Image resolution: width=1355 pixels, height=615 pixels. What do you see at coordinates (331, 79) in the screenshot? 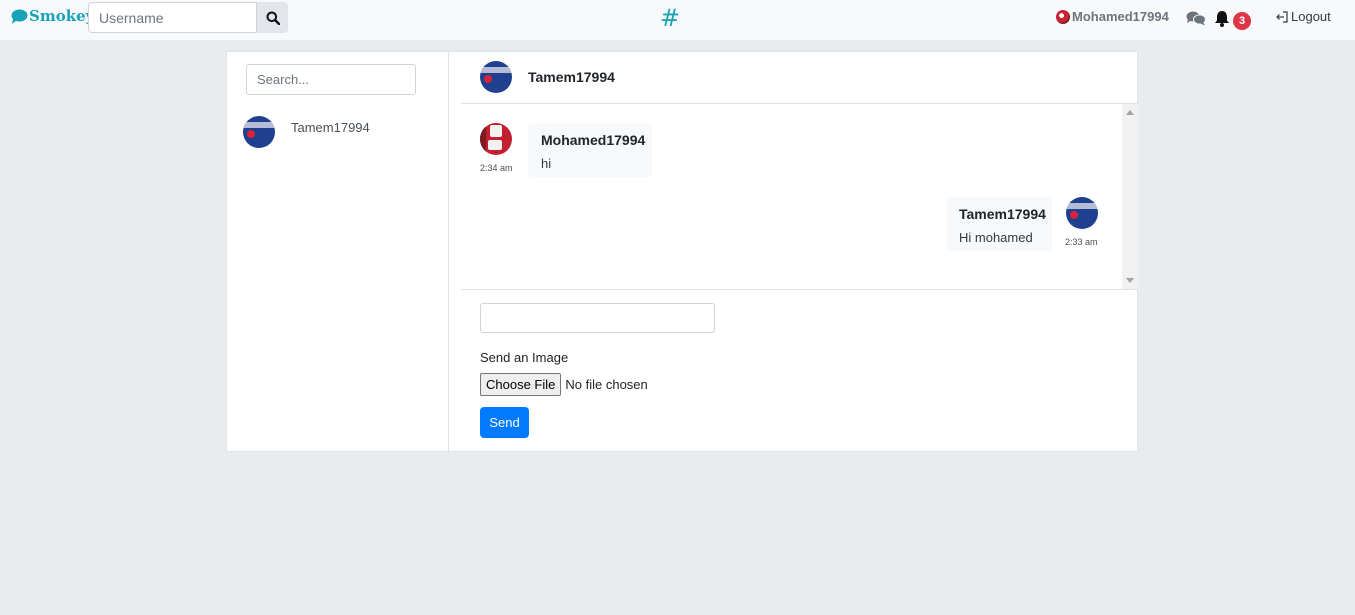
I see `contact-search-input` at bounding box center [331, 79].